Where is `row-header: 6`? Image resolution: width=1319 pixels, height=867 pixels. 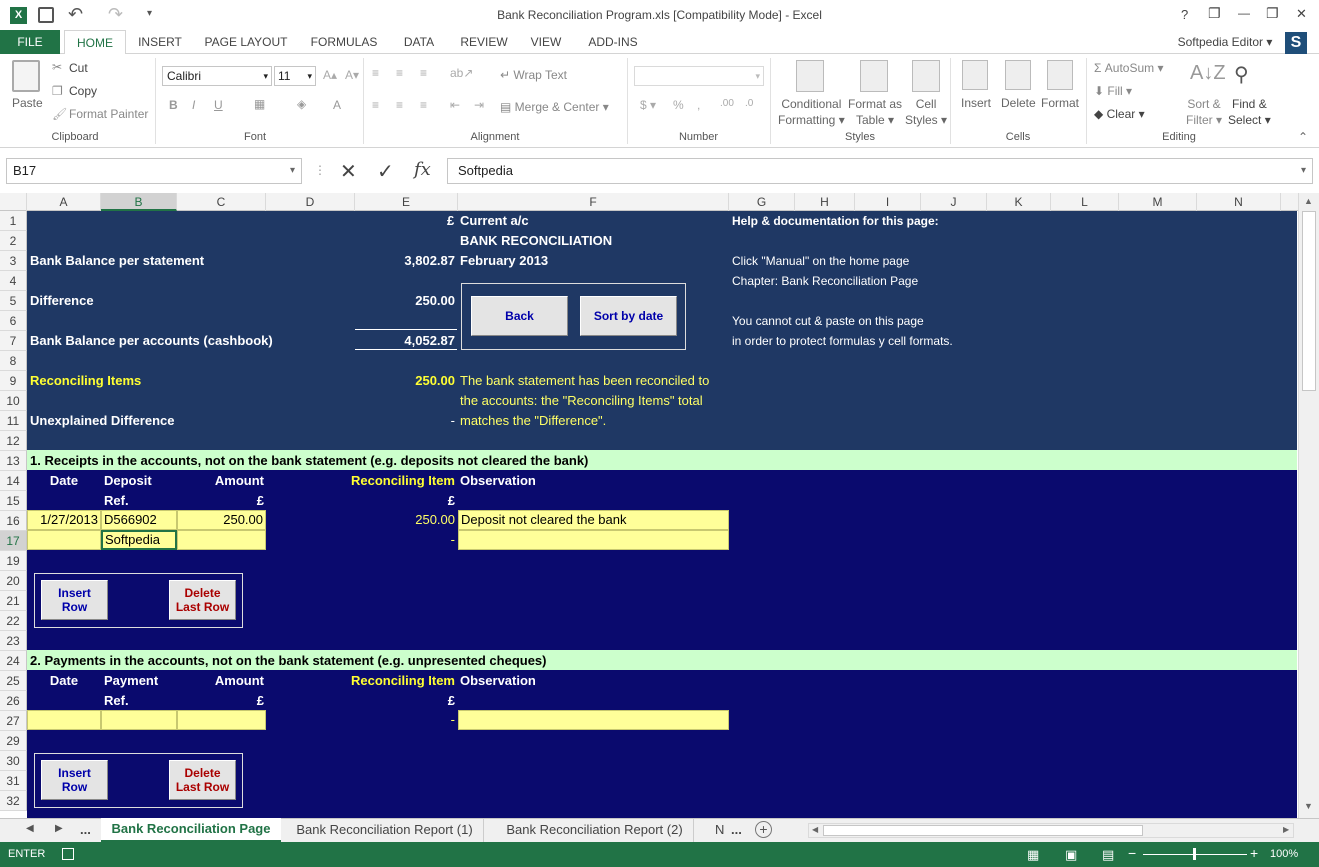 row-header: 6 is located at coordinates (13, 321).